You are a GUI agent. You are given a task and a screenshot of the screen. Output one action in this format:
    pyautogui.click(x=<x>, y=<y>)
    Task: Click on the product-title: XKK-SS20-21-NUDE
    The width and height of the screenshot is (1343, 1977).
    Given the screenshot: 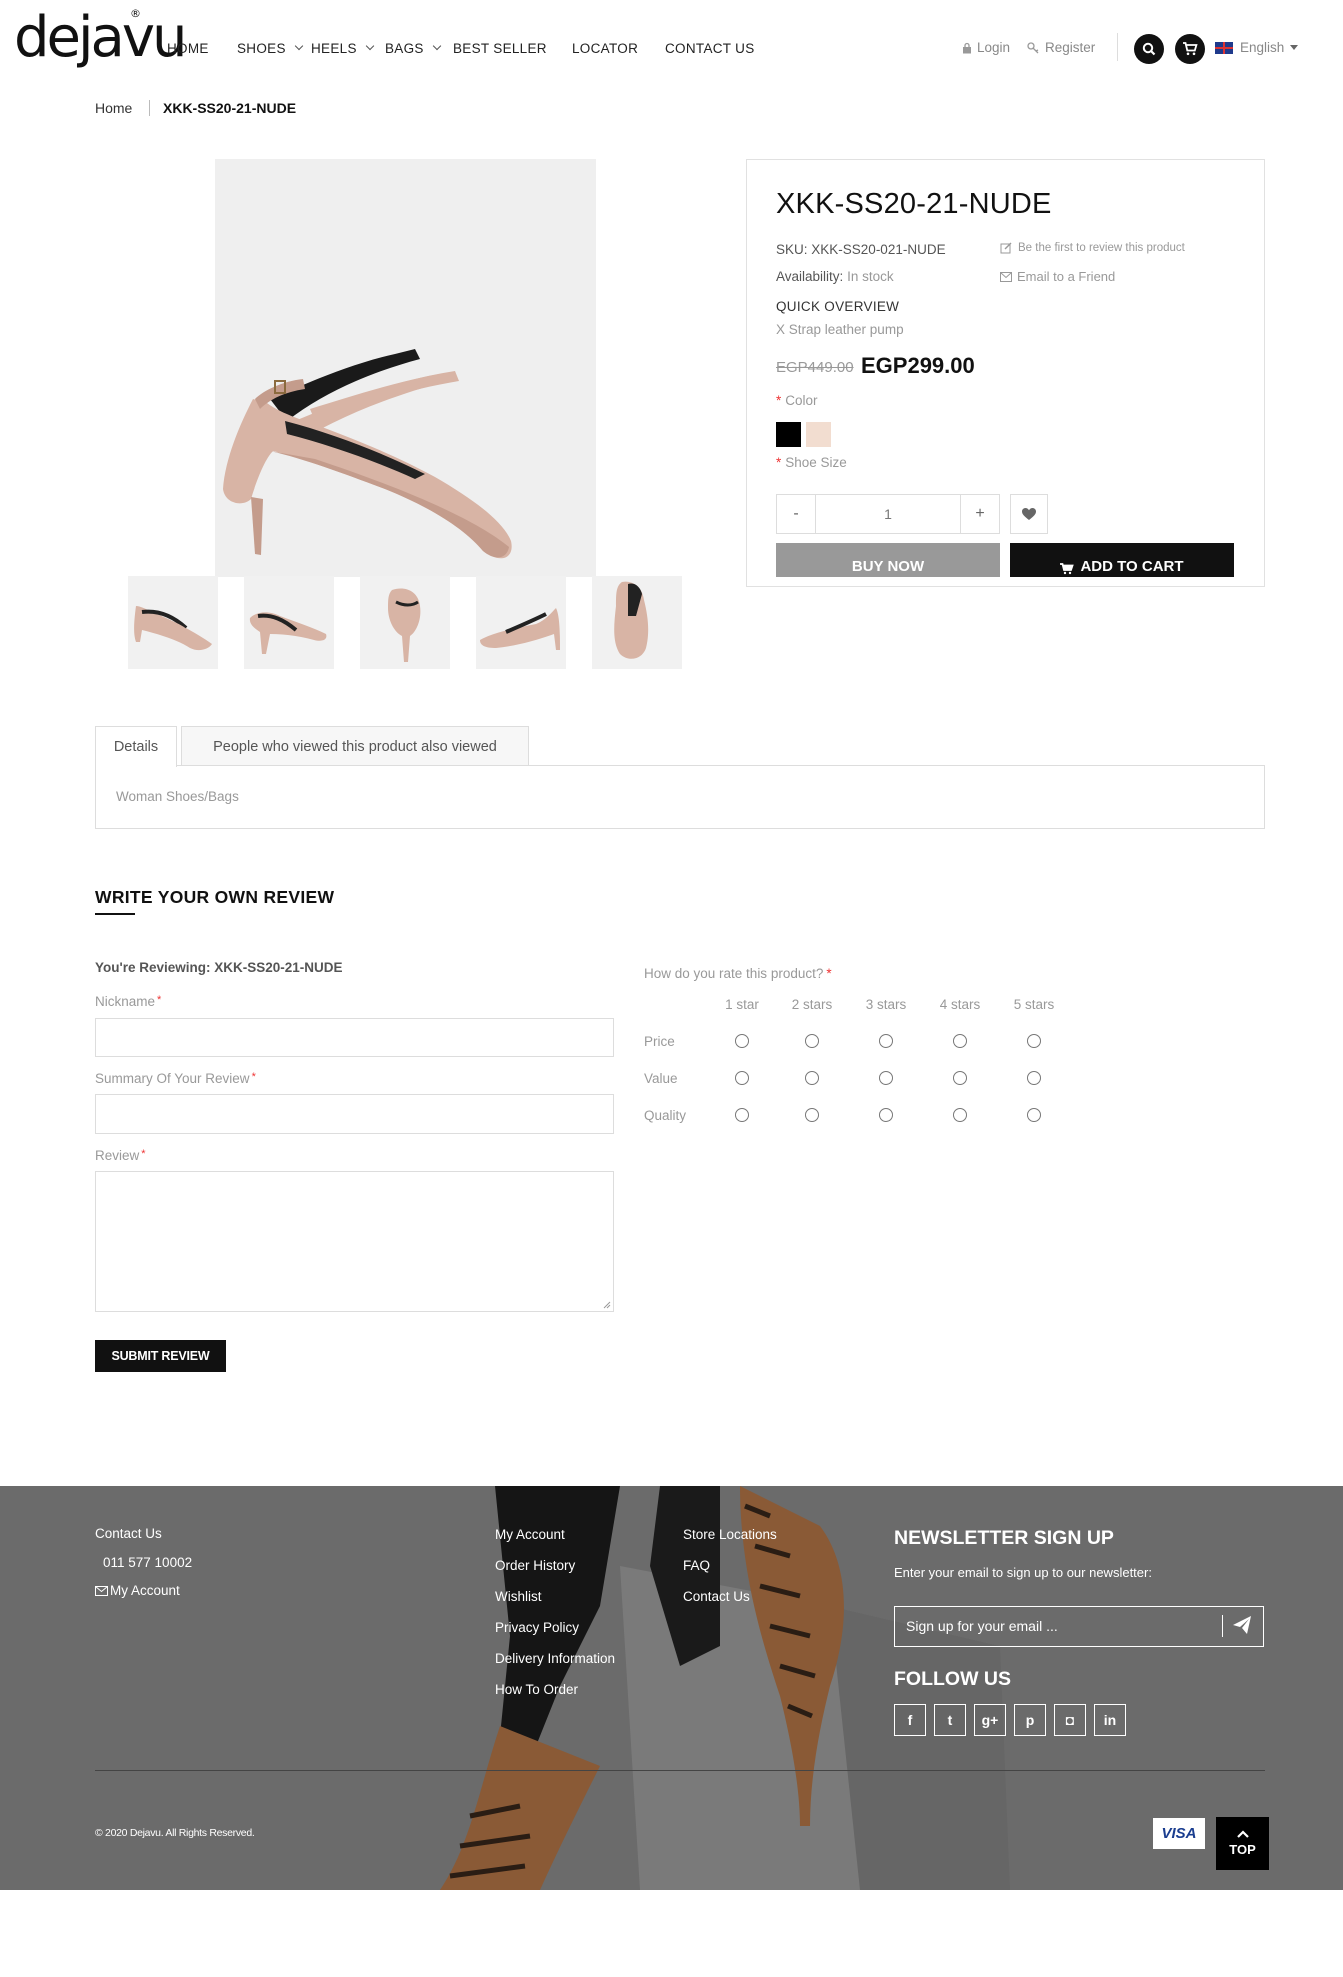 What is the action you would take?
    pyautogui.click(x=914, y=204)
    